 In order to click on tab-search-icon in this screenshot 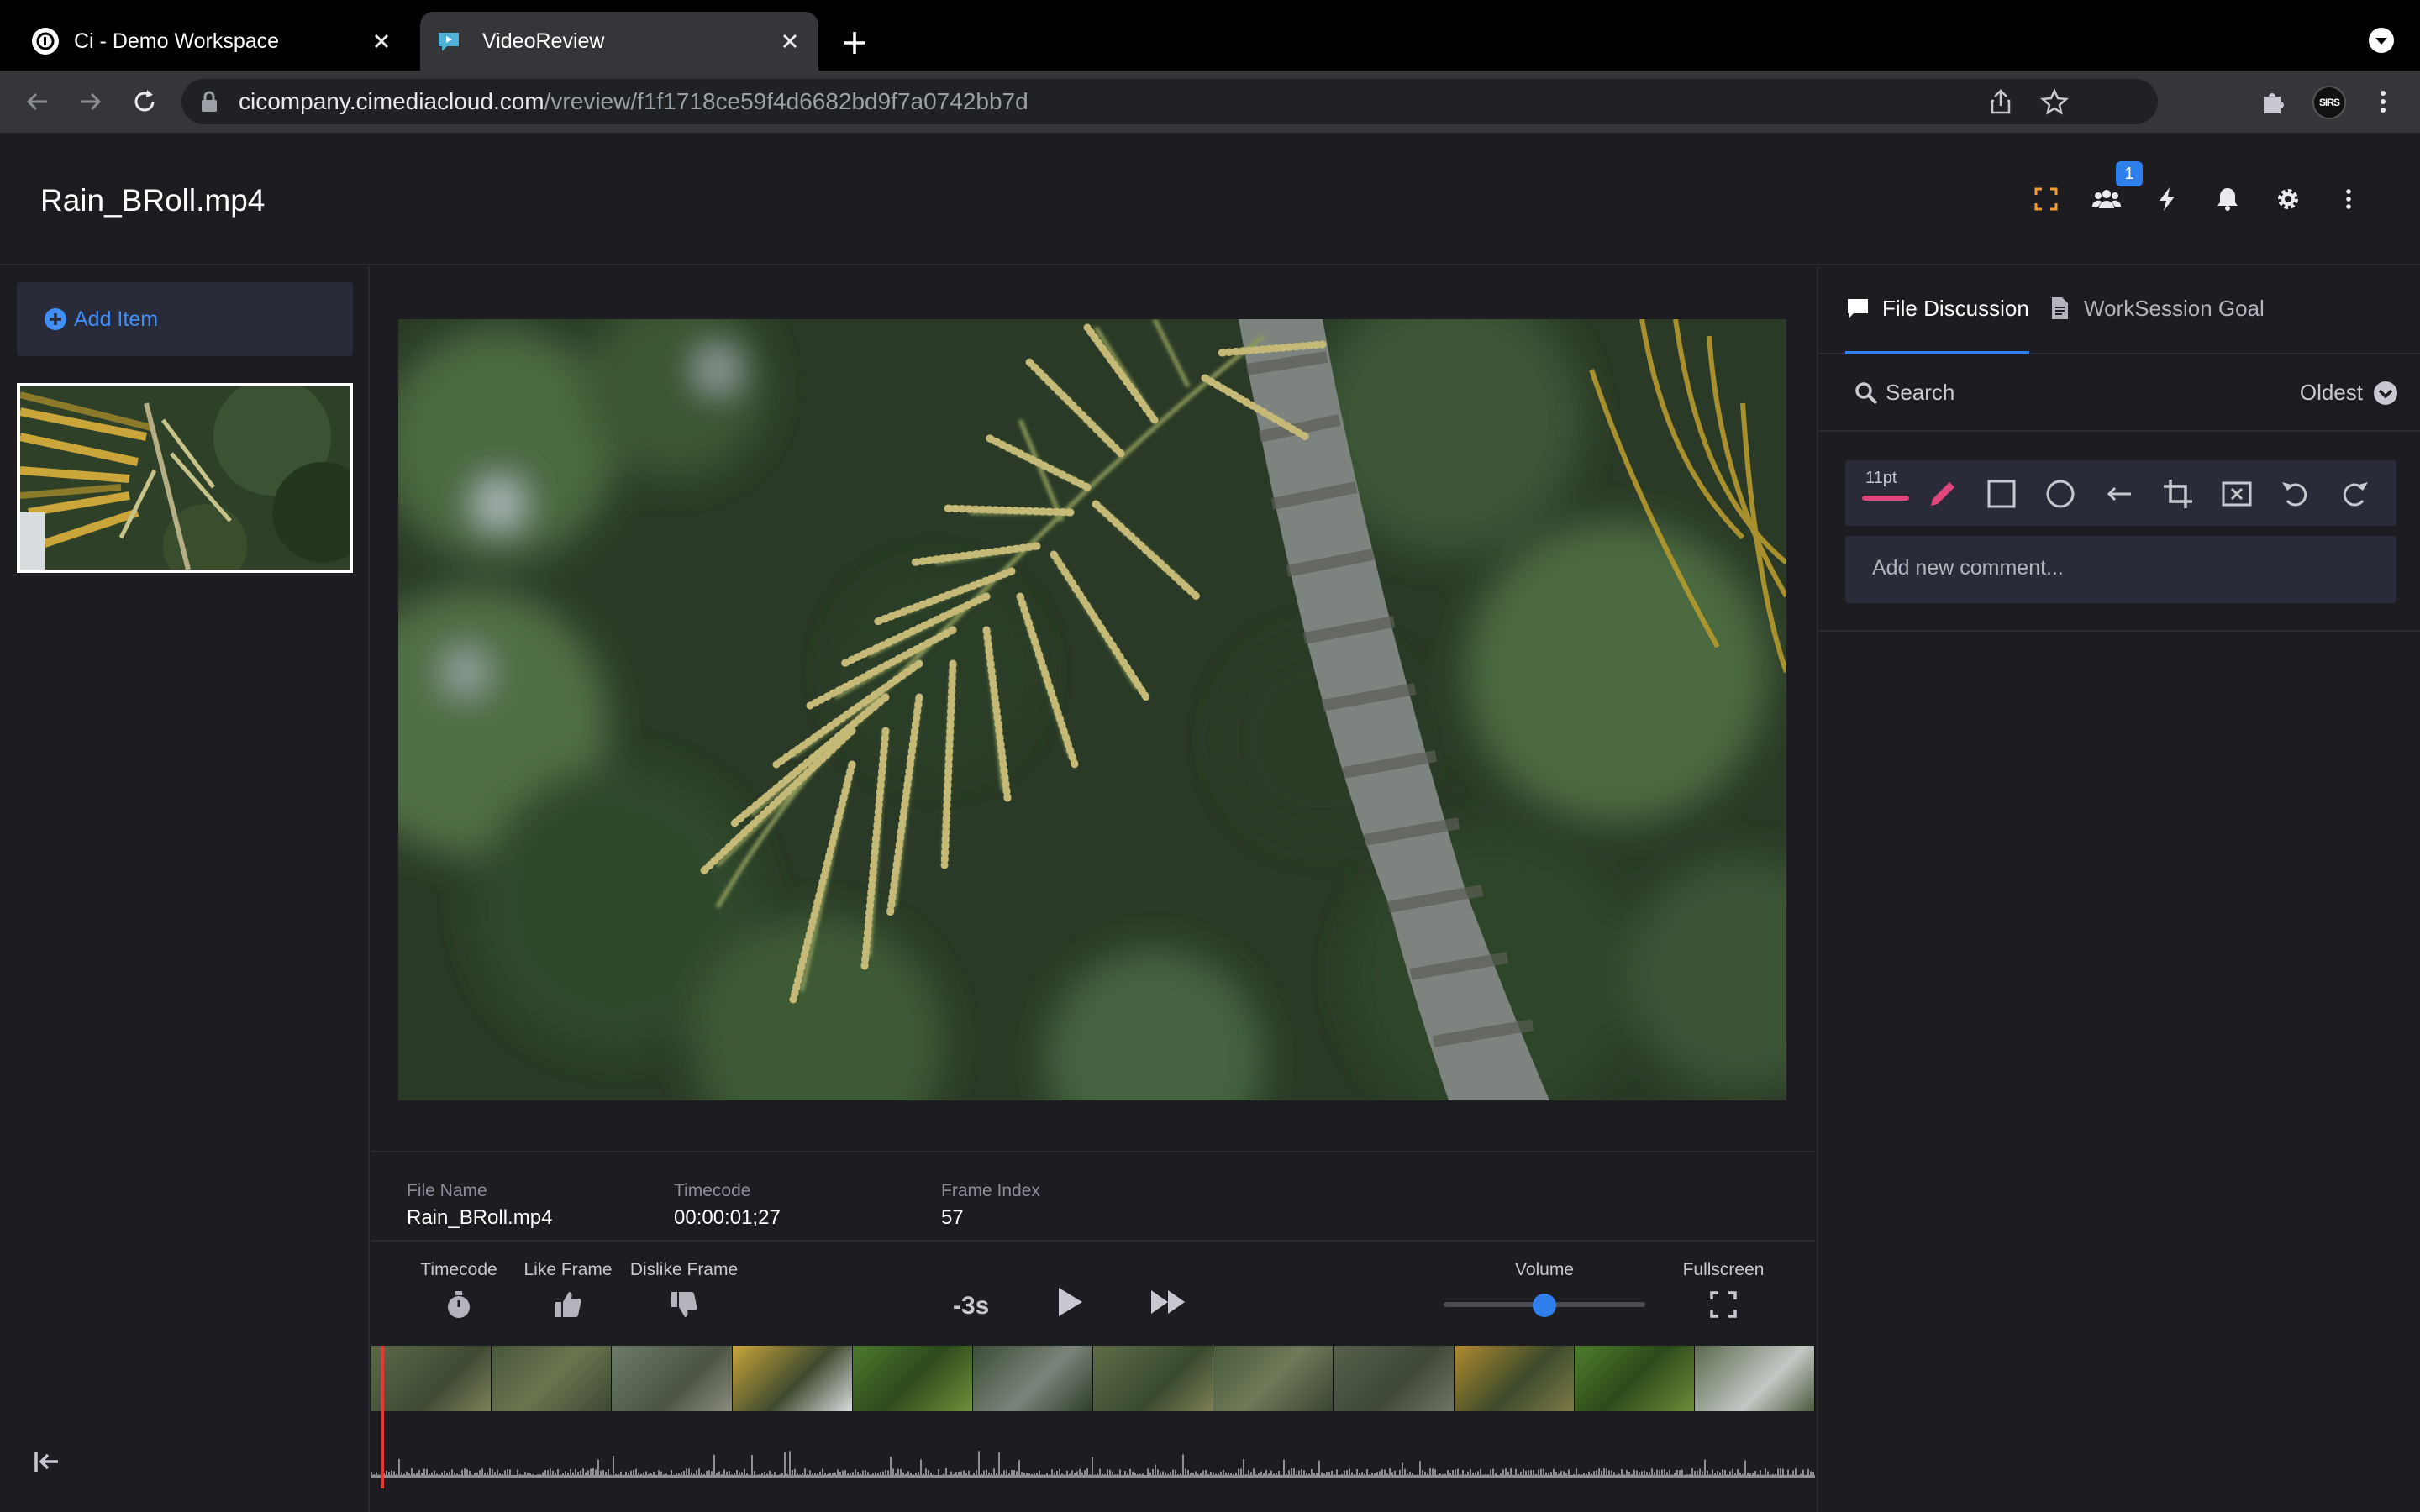, I will do `click(2382, 40)`.